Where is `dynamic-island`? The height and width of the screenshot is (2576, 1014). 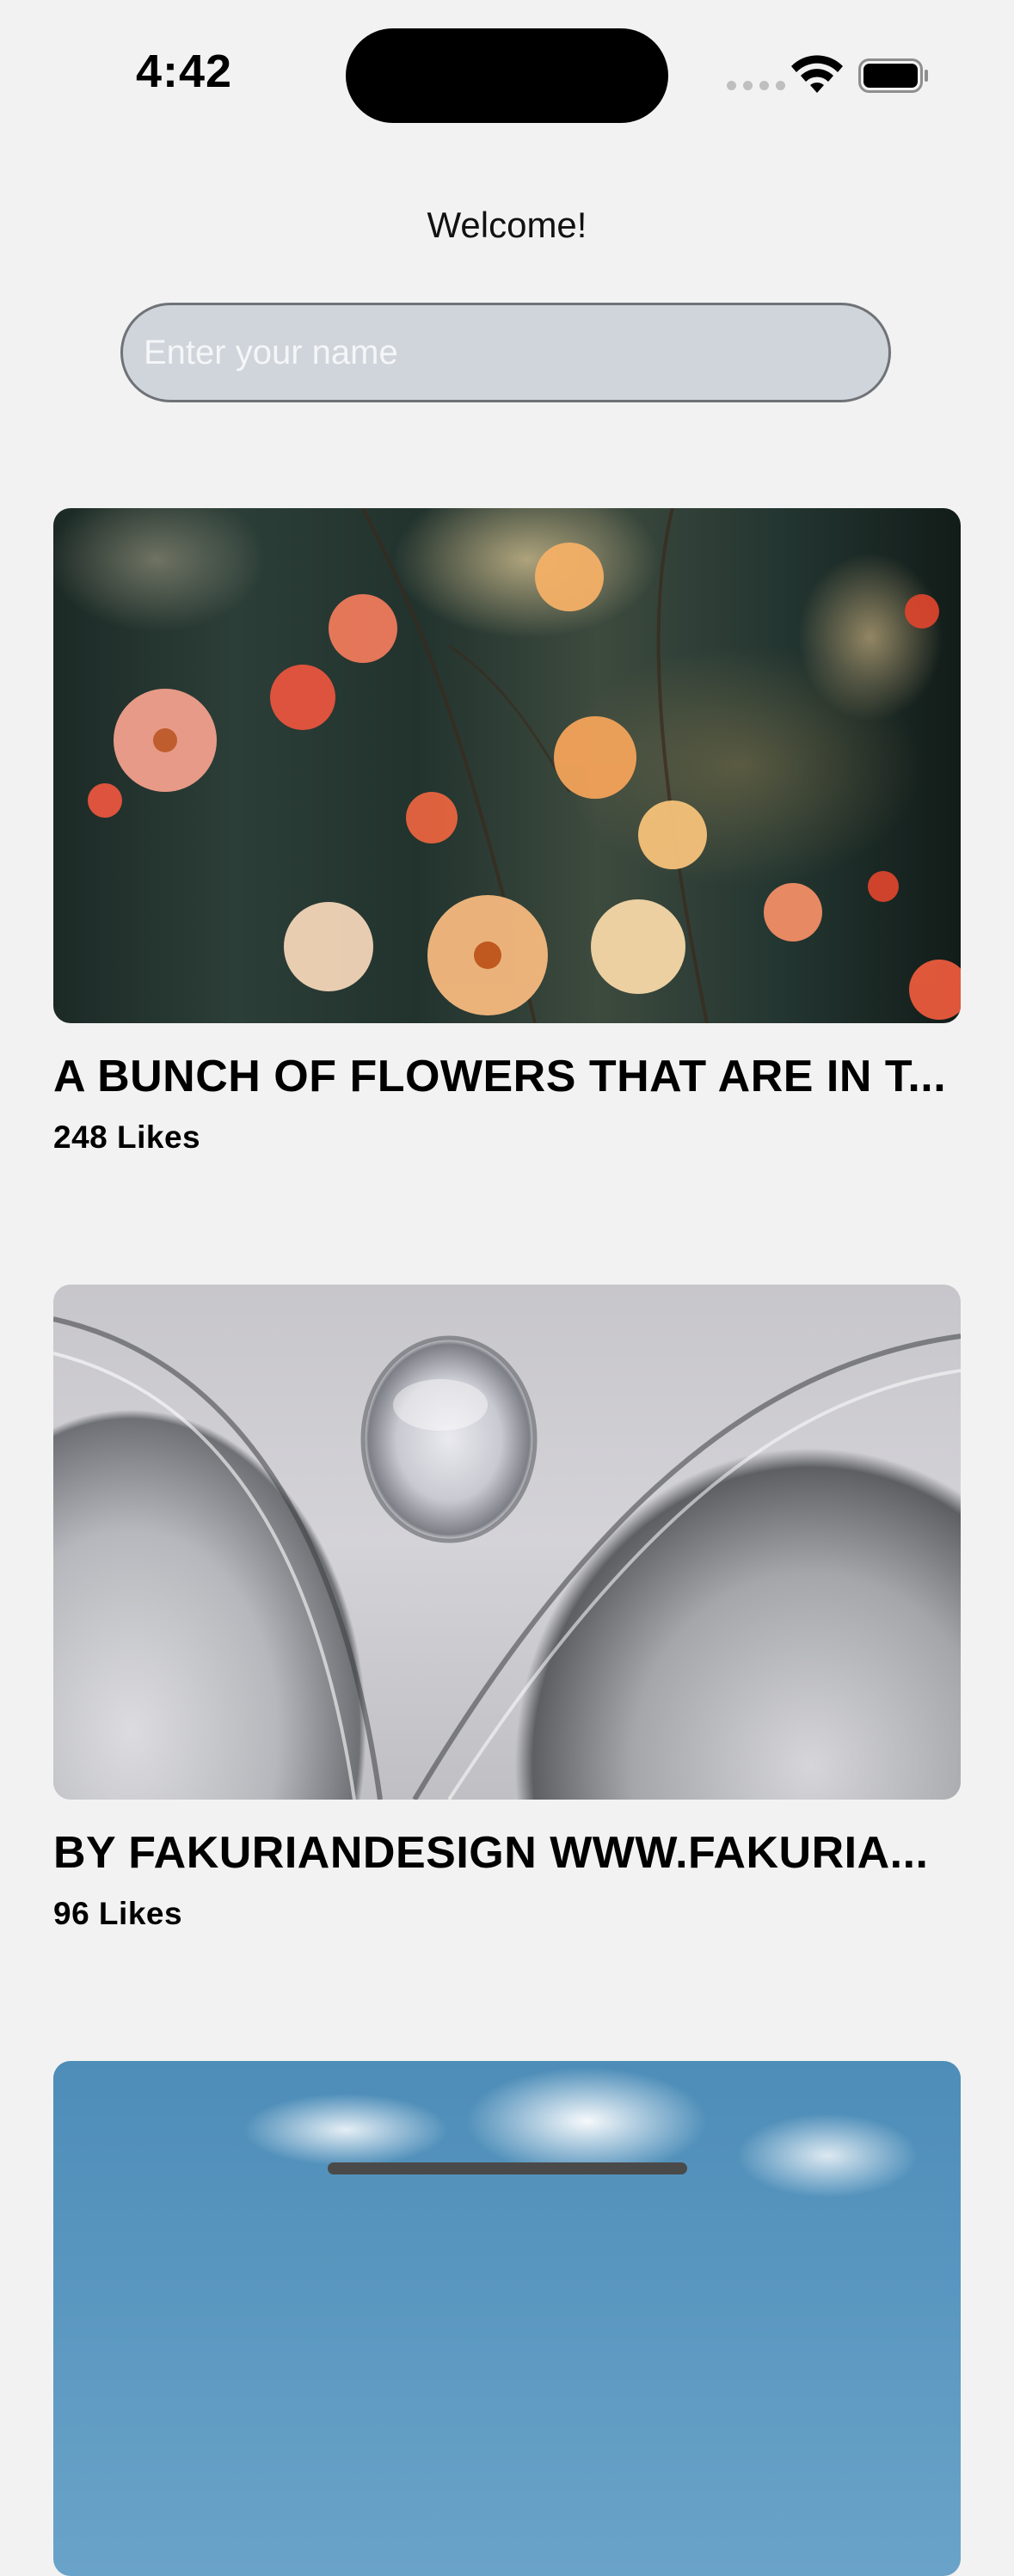
dynamic-island is located at coordinates (507, 75).